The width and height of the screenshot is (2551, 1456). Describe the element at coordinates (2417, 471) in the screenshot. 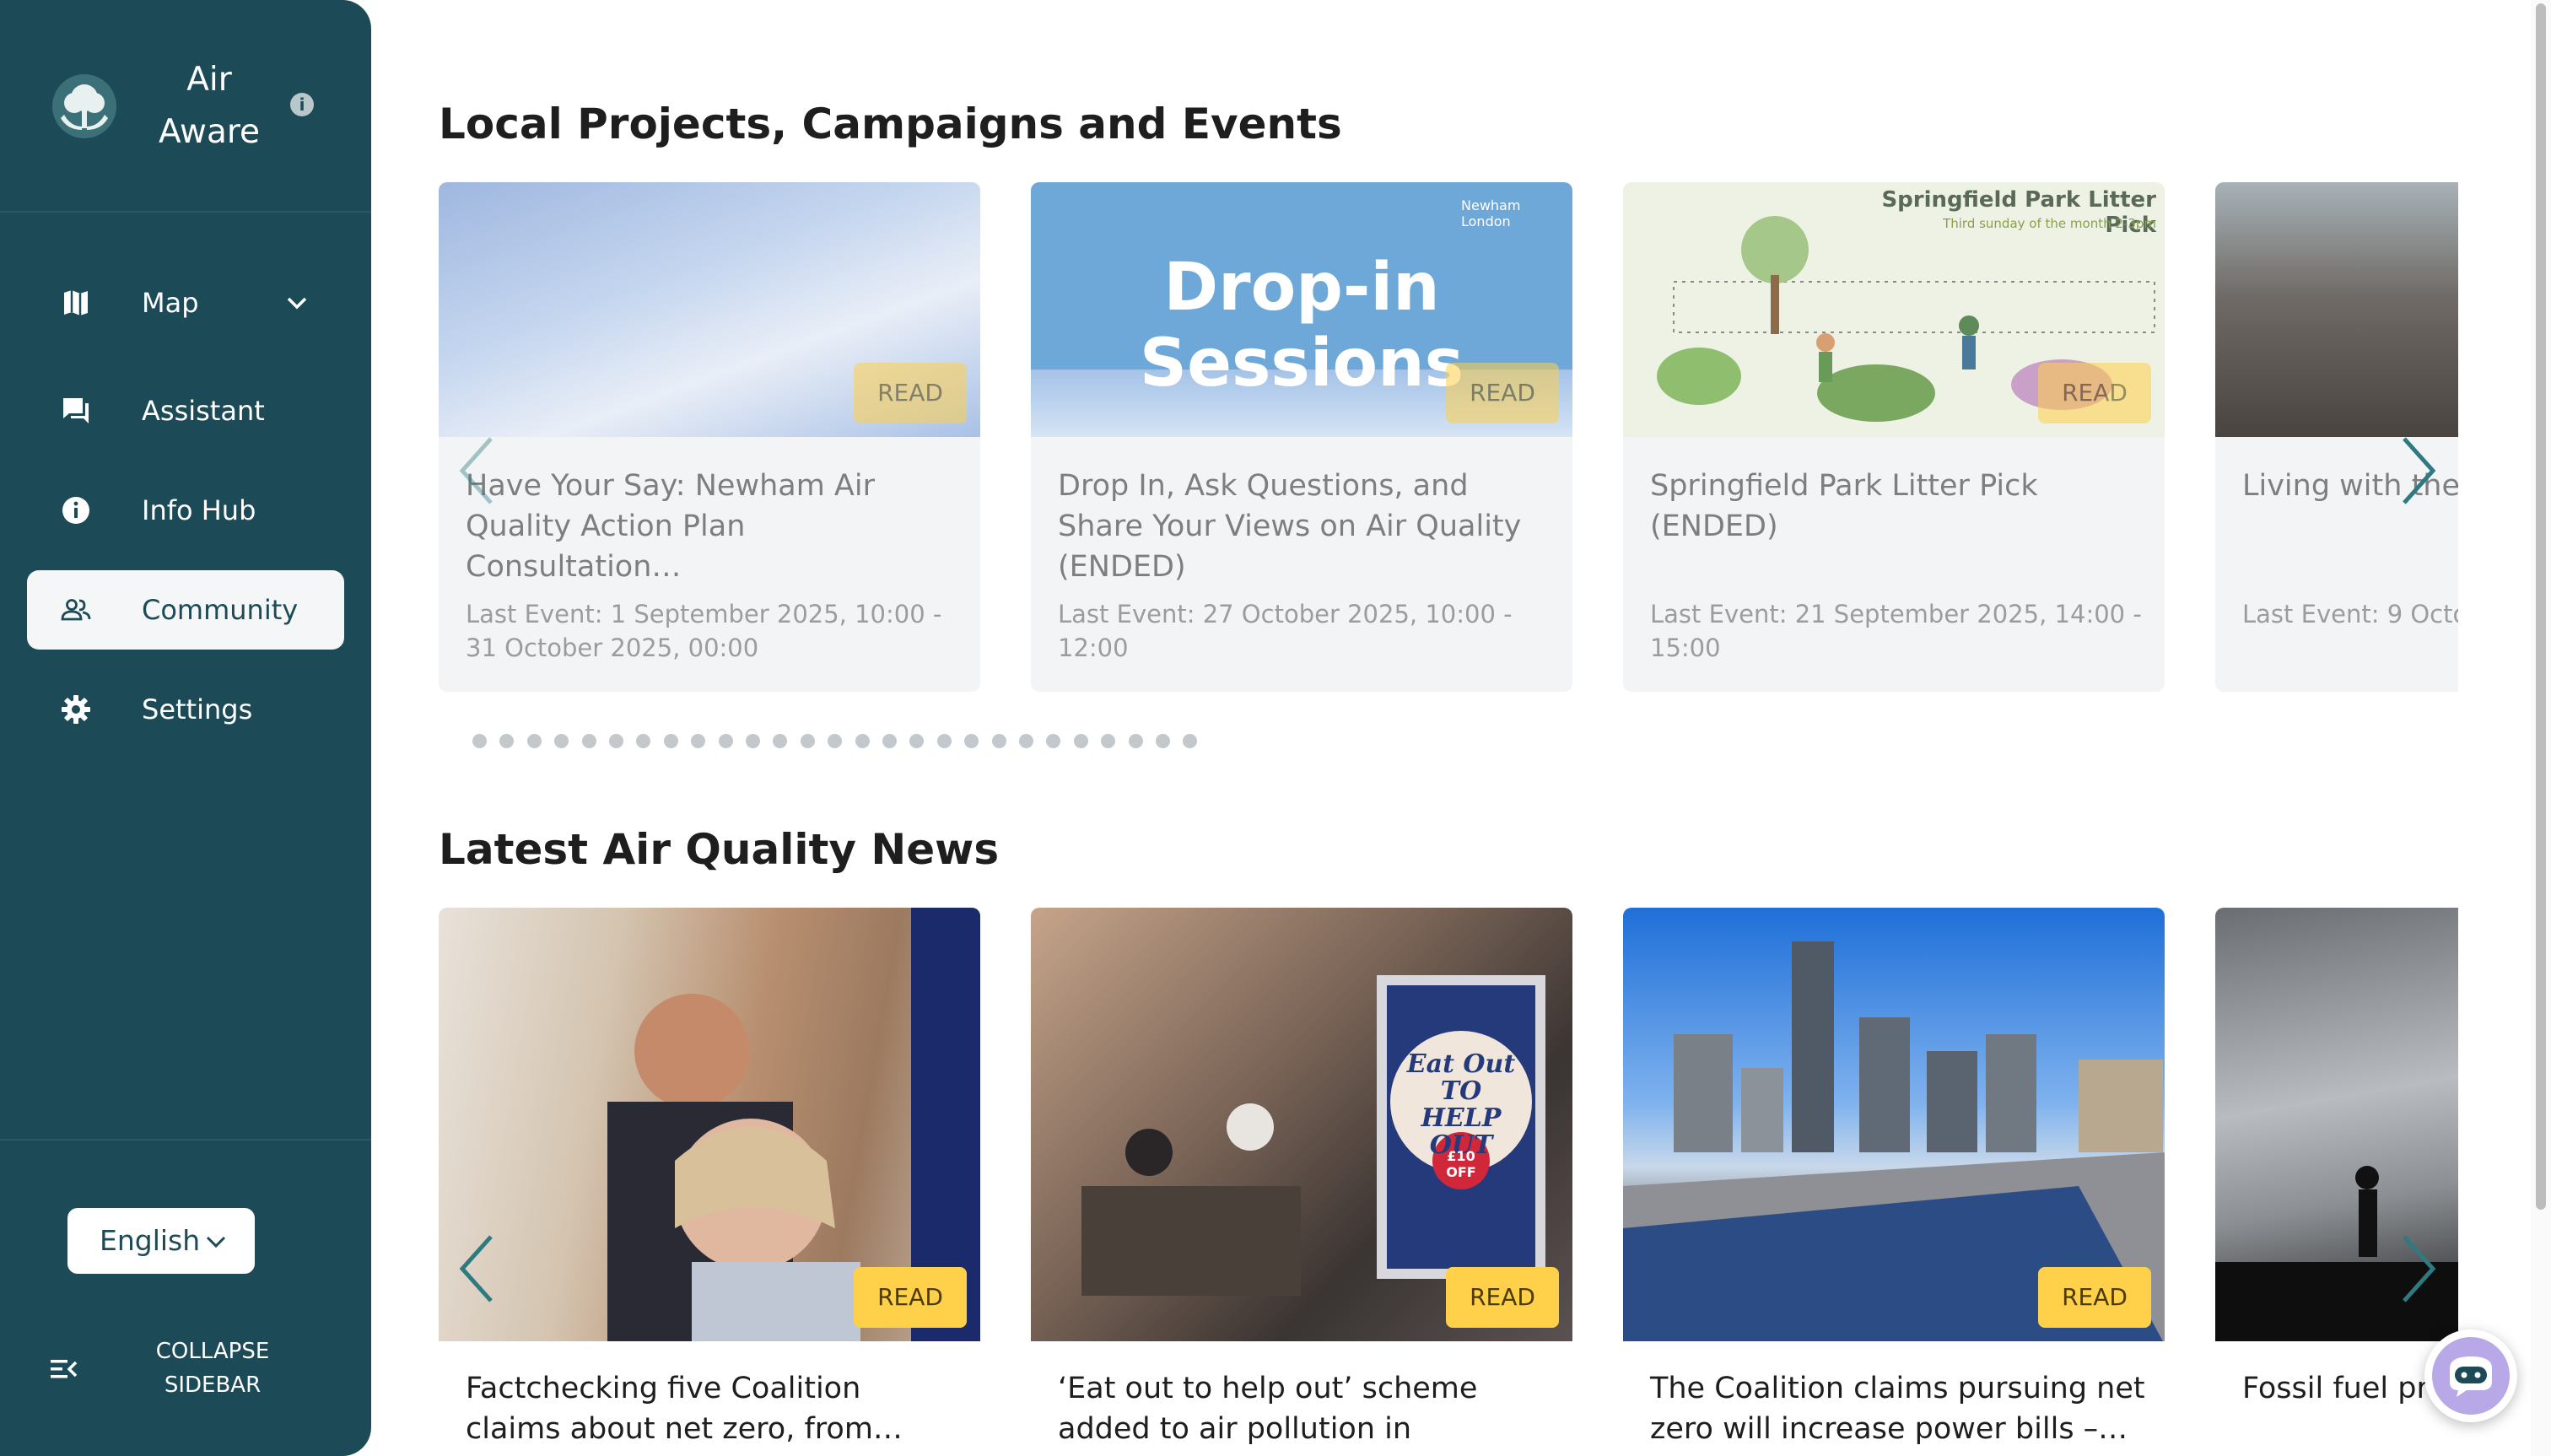

I see `projects-next-arrow-icon` at that location.